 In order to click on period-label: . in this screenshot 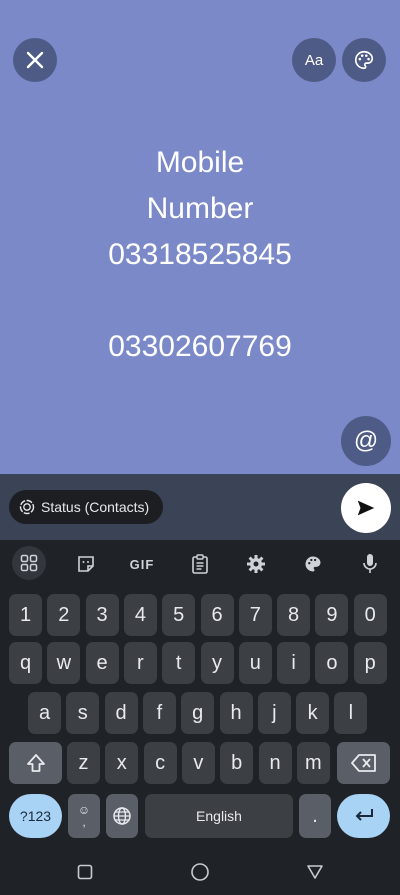, I will do `click(315, 815)`.